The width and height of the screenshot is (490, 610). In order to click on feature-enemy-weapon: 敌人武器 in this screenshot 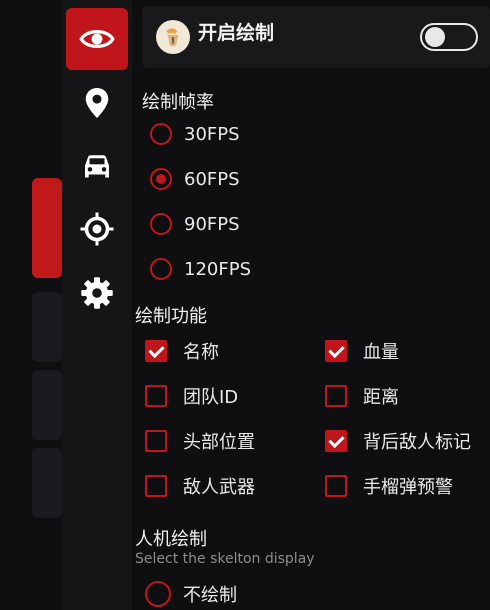, I will do `click(200, 486)`.